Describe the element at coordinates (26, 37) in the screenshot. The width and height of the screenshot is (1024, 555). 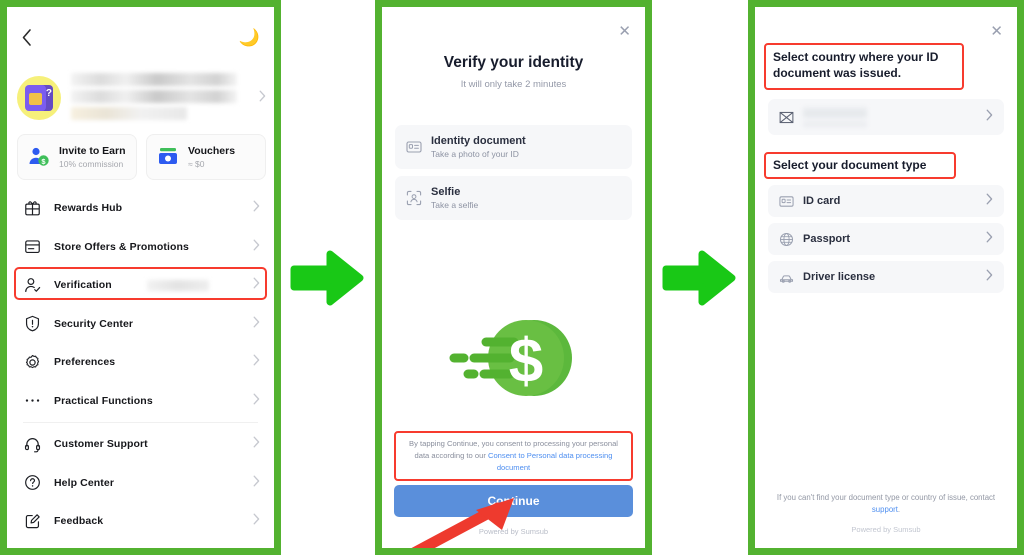
I see `chevron-left-icon` at that location.